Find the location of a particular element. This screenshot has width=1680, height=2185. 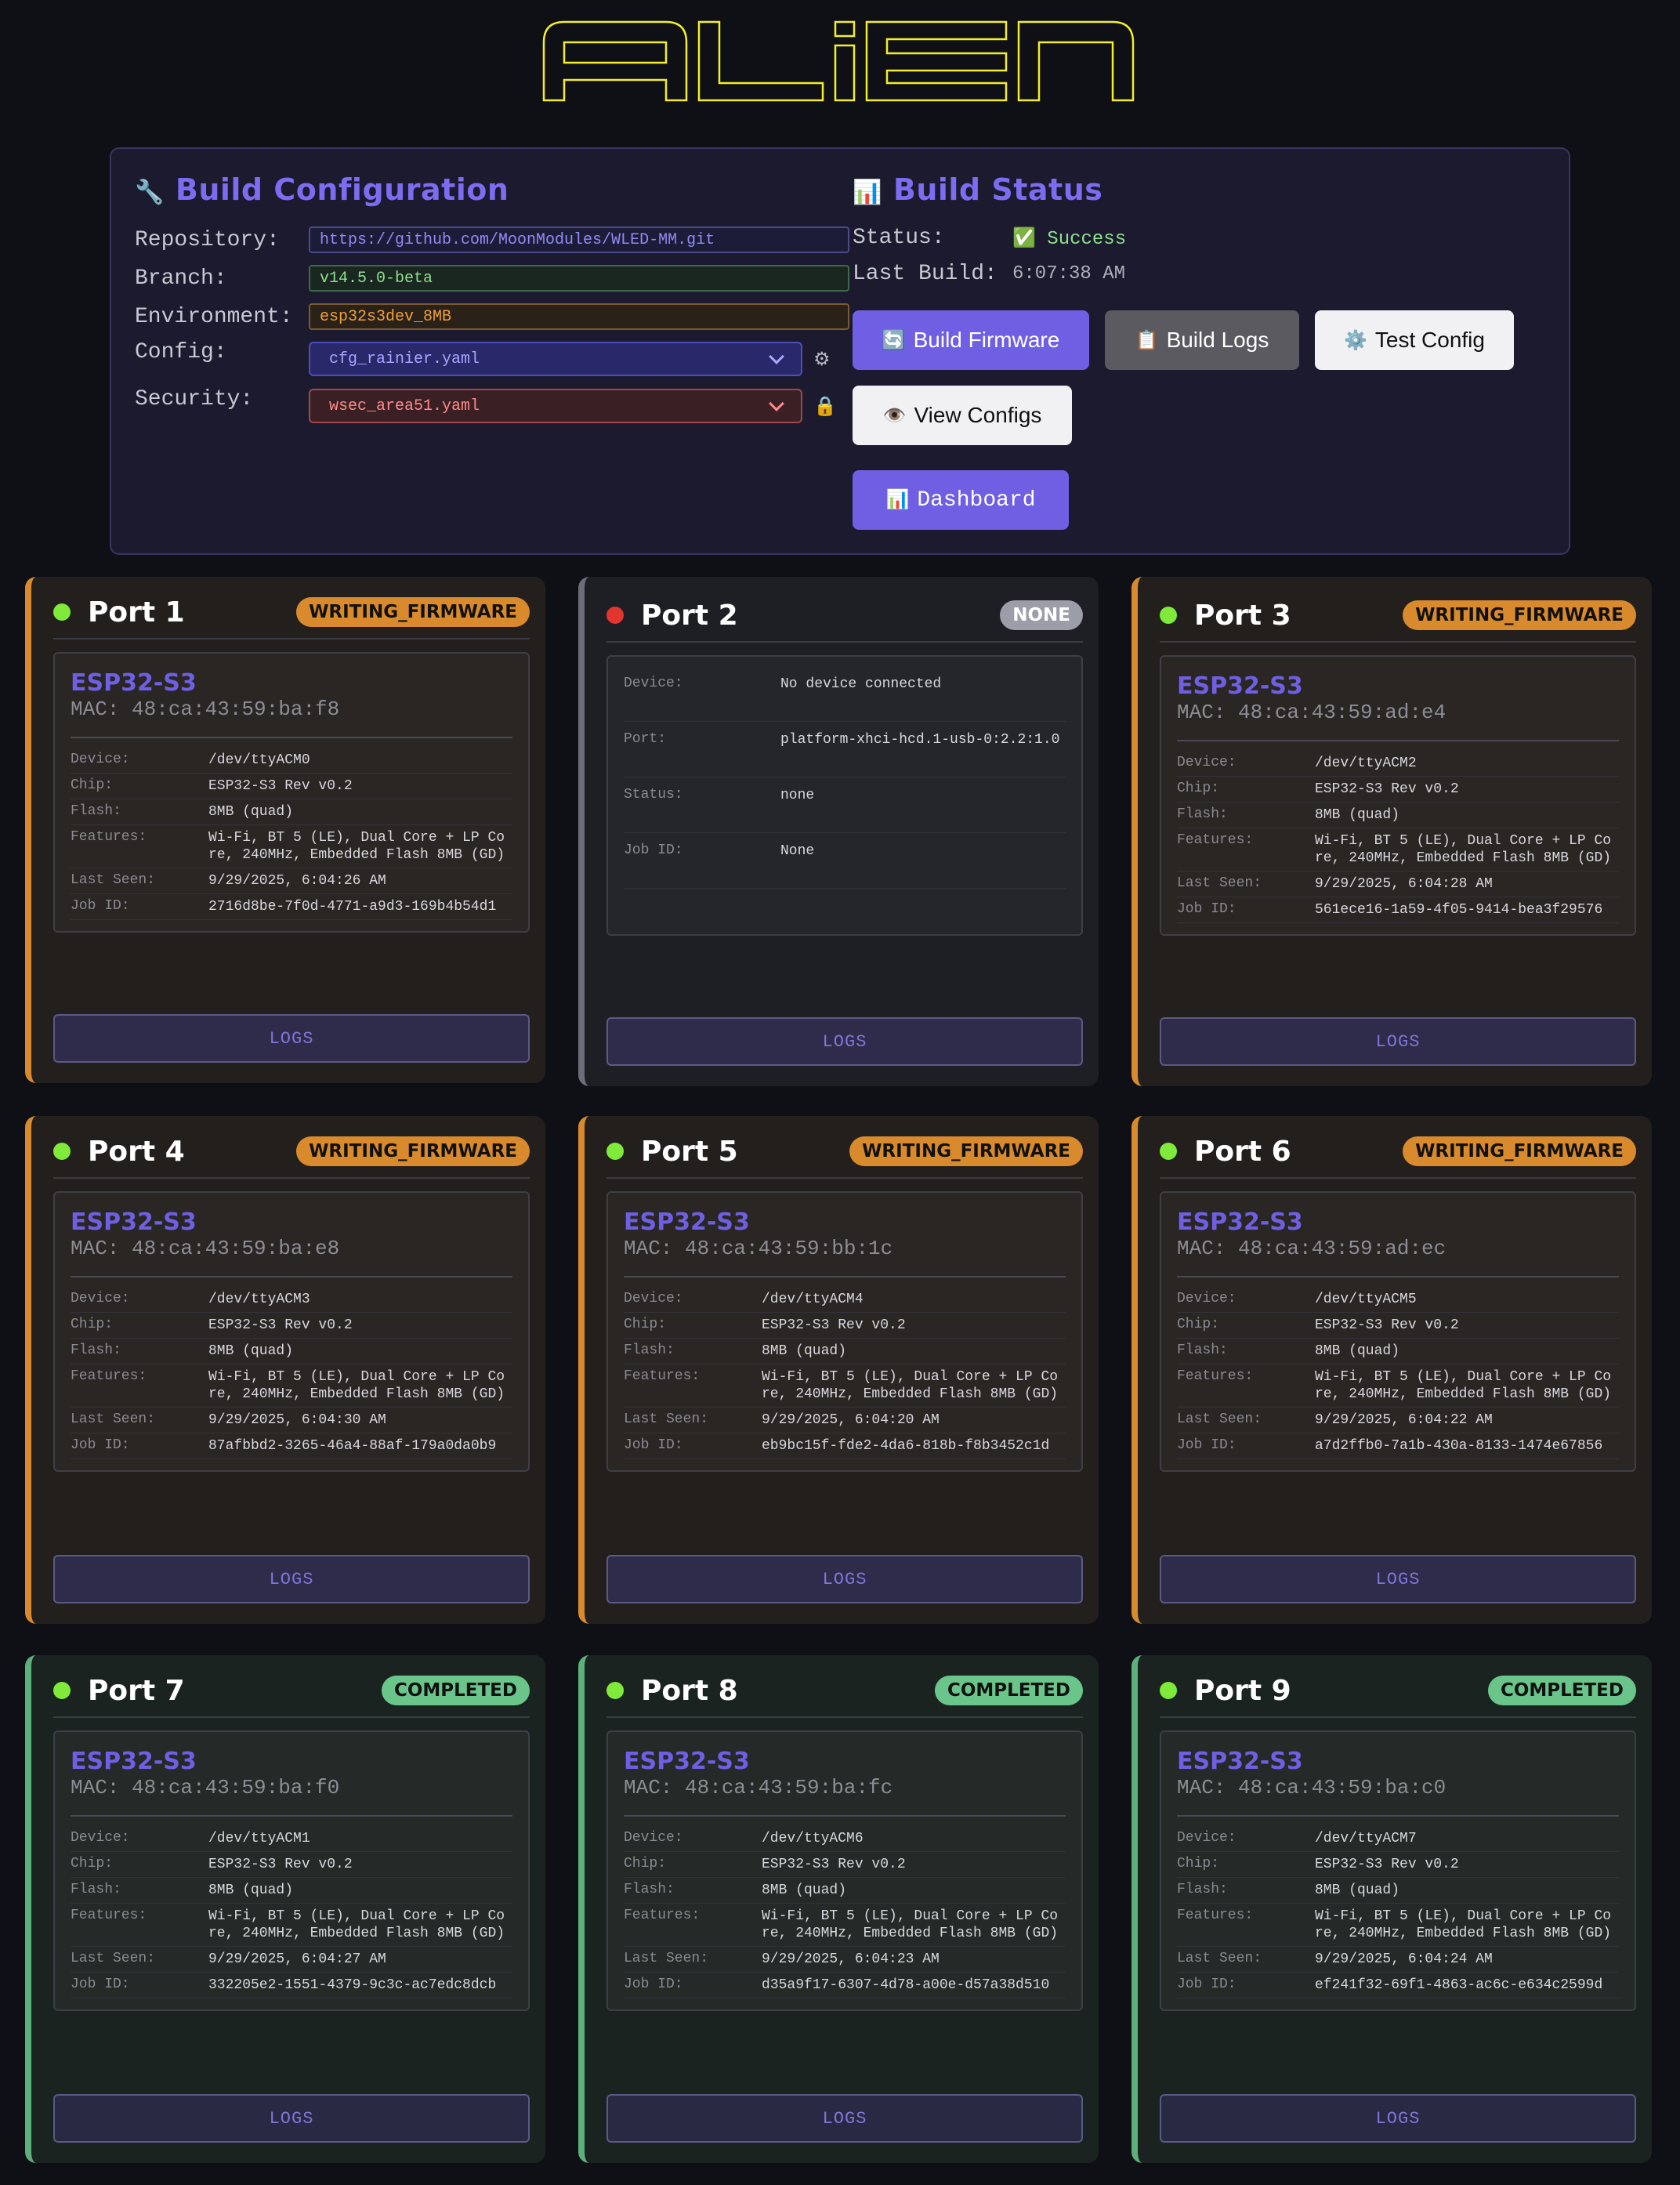

mac-address: MAC: 48:ca:43:59:bb:1c is located at coordinates (758, 1248).